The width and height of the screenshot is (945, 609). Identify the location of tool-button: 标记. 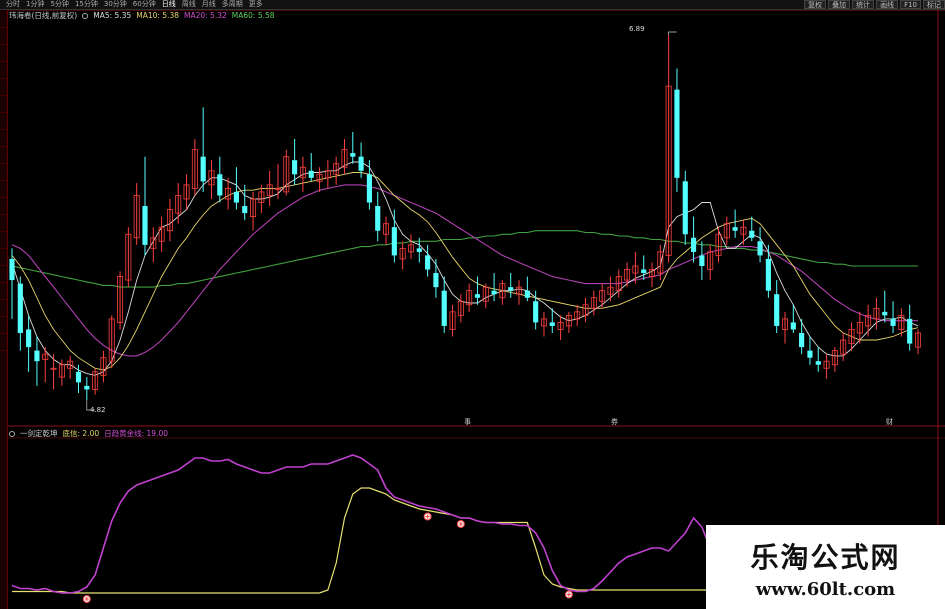
(934, 4).